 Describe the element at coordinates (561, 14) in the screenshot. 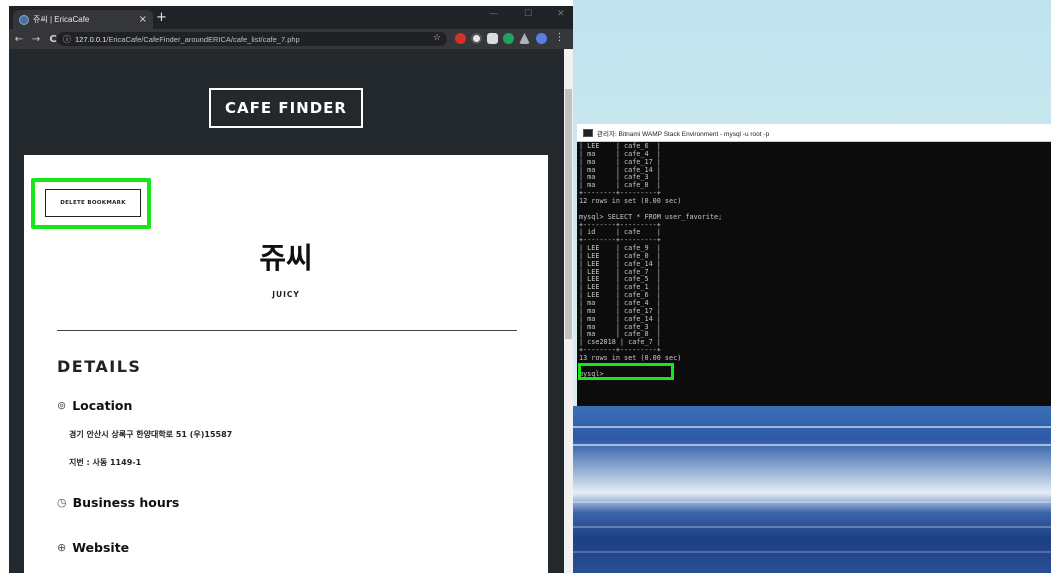

I see `close-window-icon: ✕` at that location.